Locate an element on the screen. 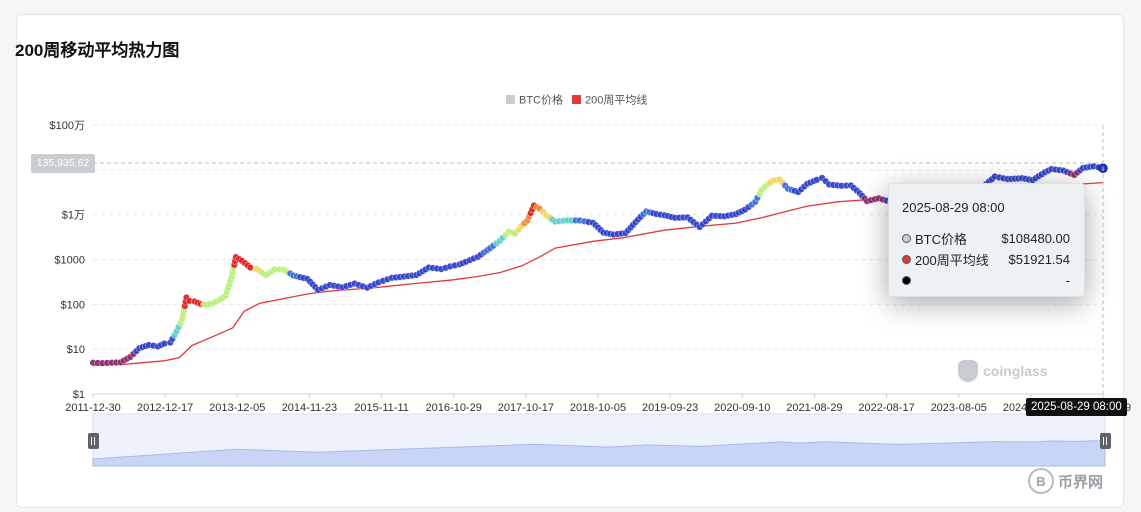 The height and width of the screenshot is (512, 1141). y-tick-label: $1000 is located at coordinates (69, 261).